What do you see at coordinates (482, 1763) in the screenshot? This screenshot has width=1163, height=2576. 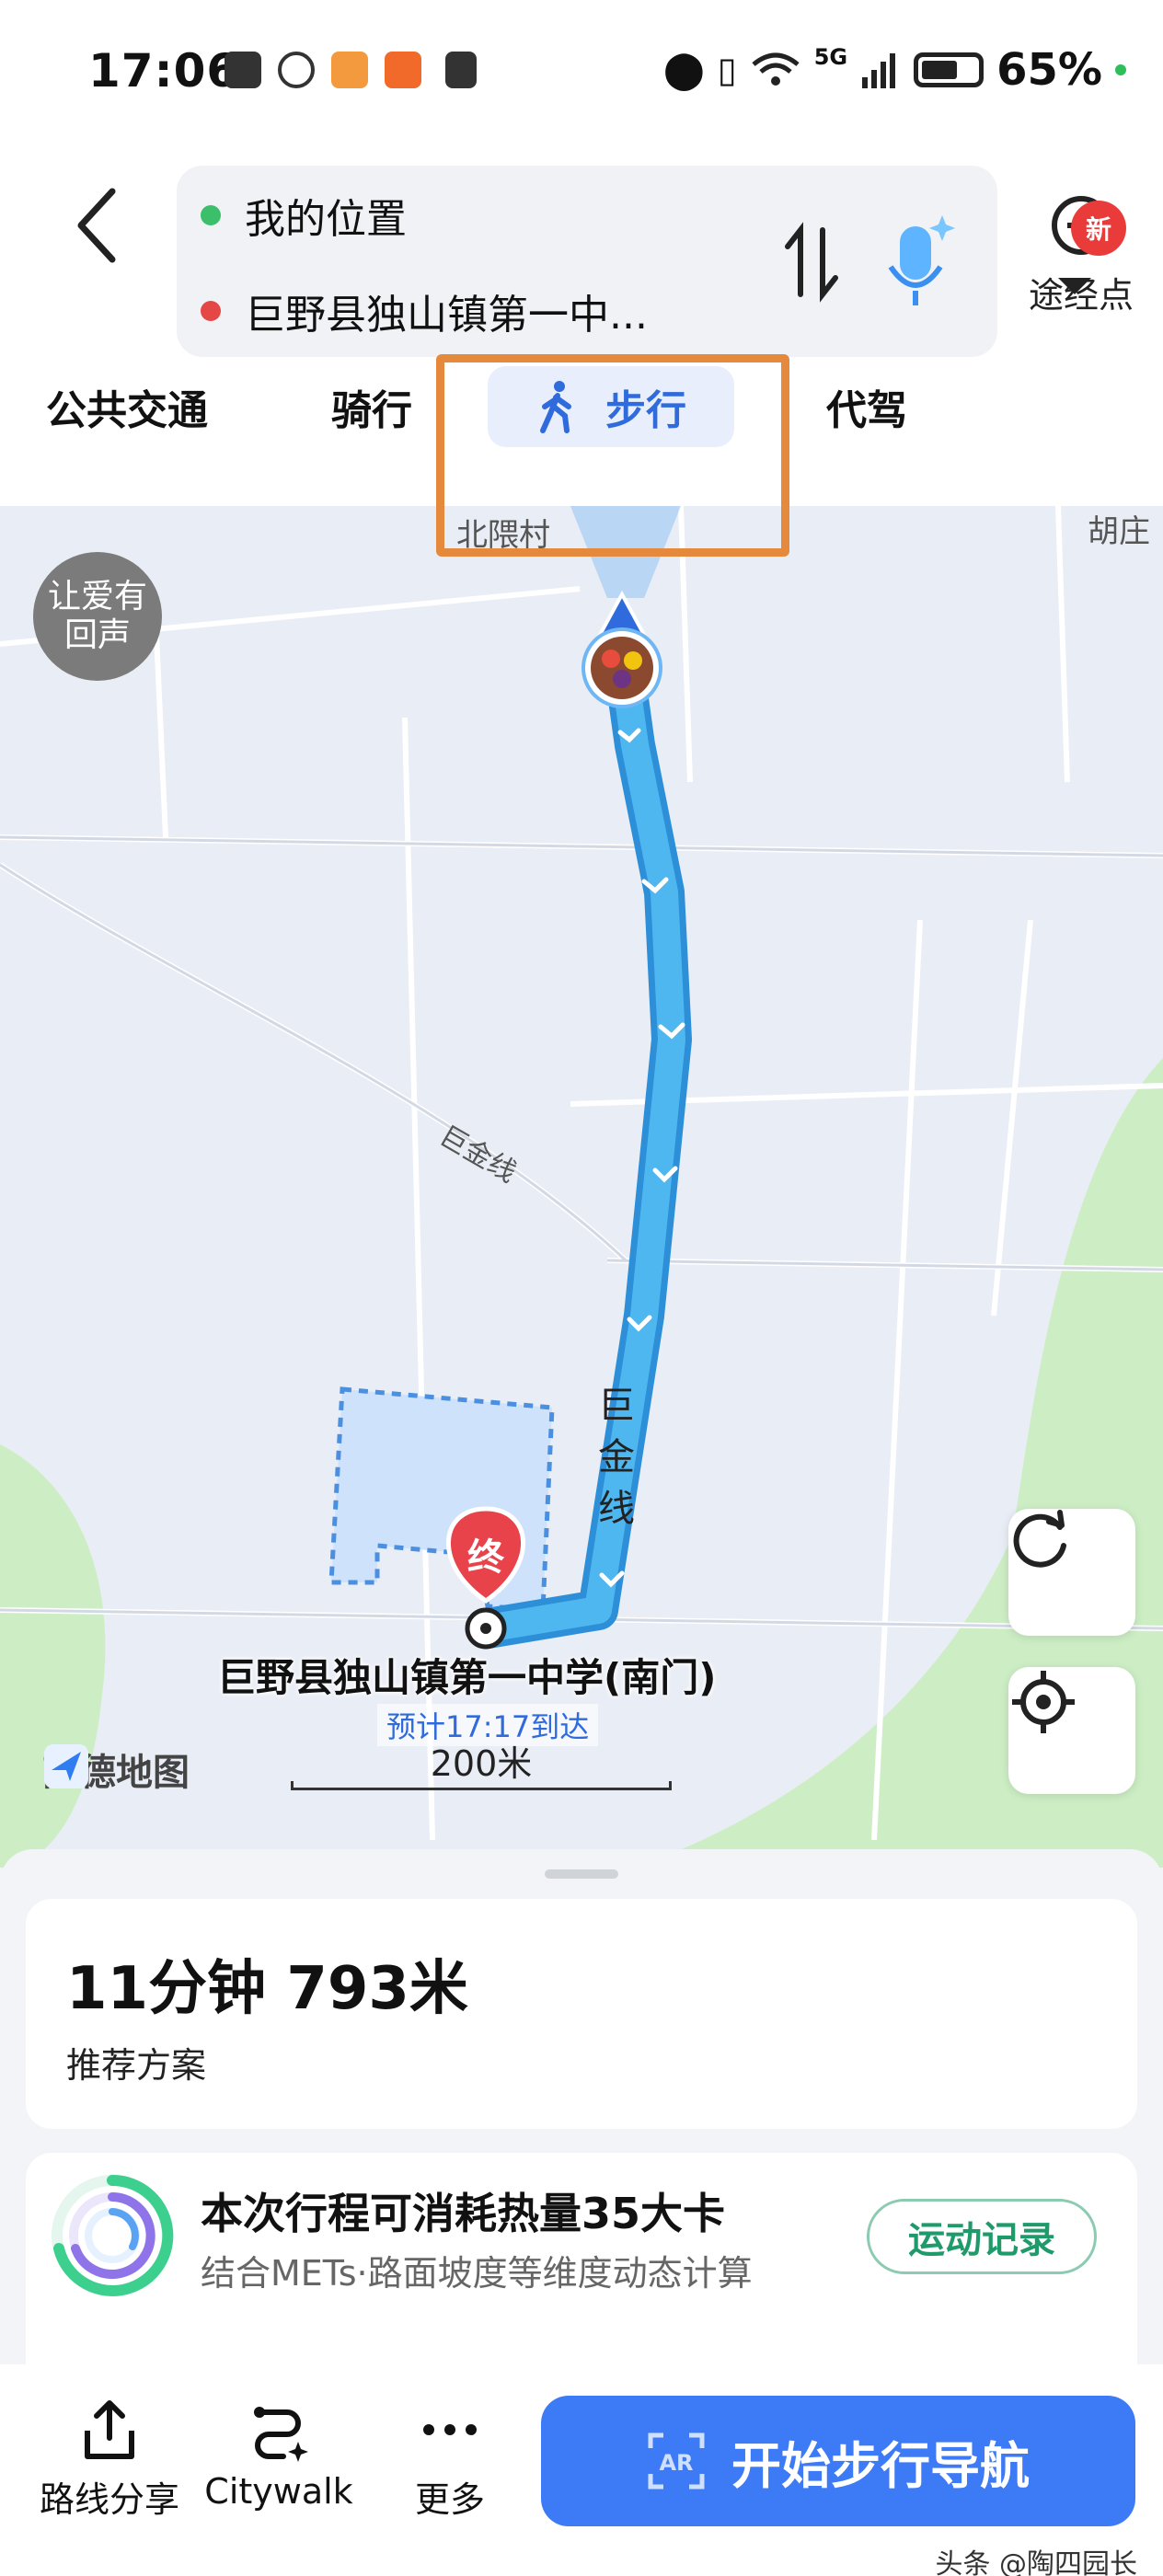 I see `scale-label: 200米` at bounding box center [482, 1763].